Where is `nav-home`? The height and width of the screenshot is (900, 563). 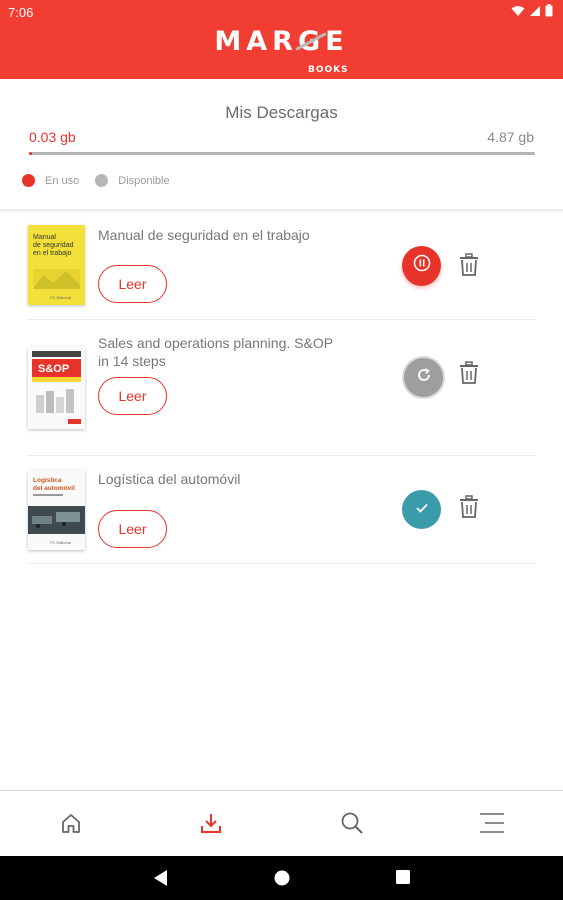
nav-home is located at coordinates (71, 825).